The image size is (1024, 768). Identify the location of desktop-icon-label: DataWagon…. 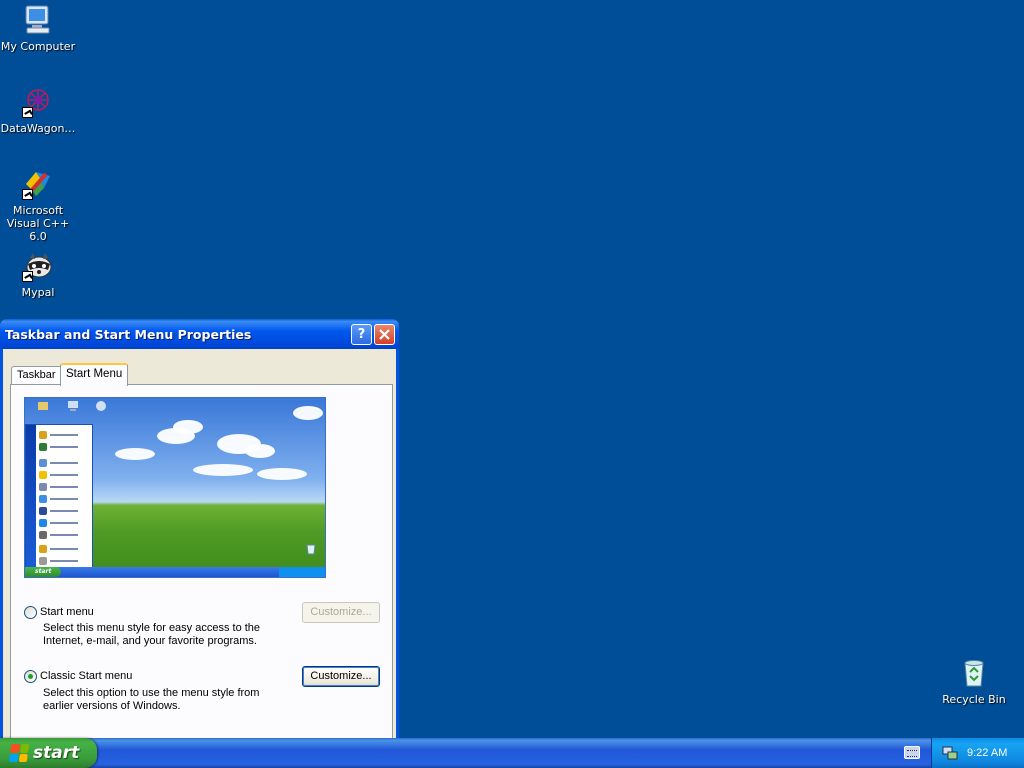
(38, 128).